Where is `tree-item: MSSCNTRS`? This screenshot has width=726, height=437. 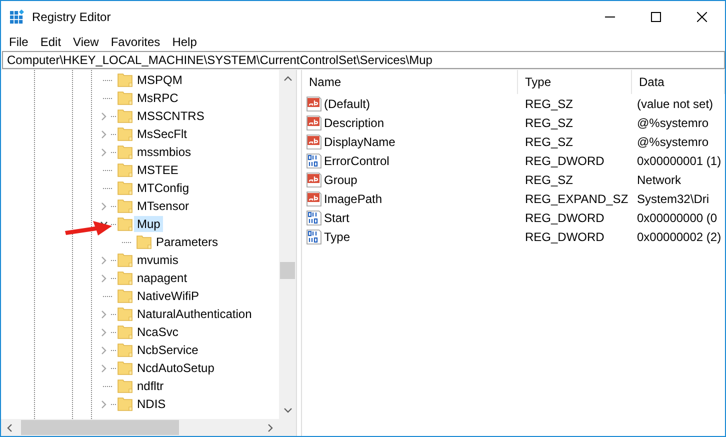 tree-item: MSSCNTRS is located at coordinates (171, 116).